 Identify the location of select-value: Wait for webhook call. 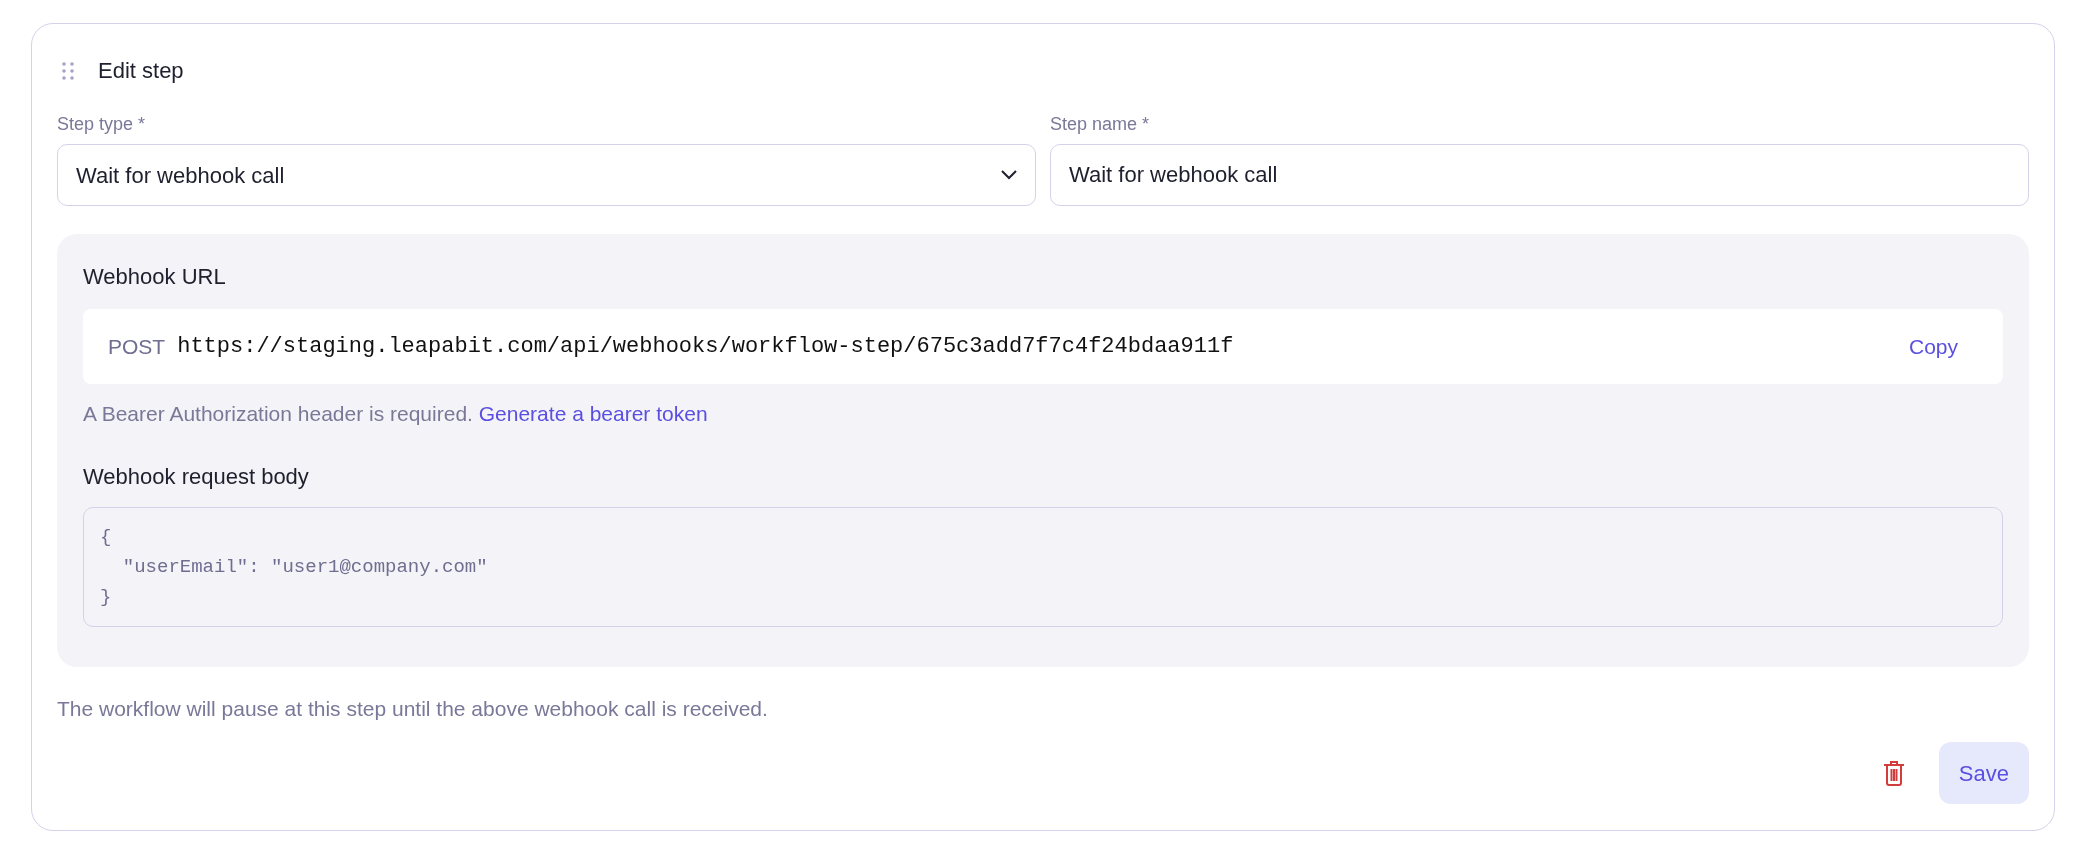
(180, 175).